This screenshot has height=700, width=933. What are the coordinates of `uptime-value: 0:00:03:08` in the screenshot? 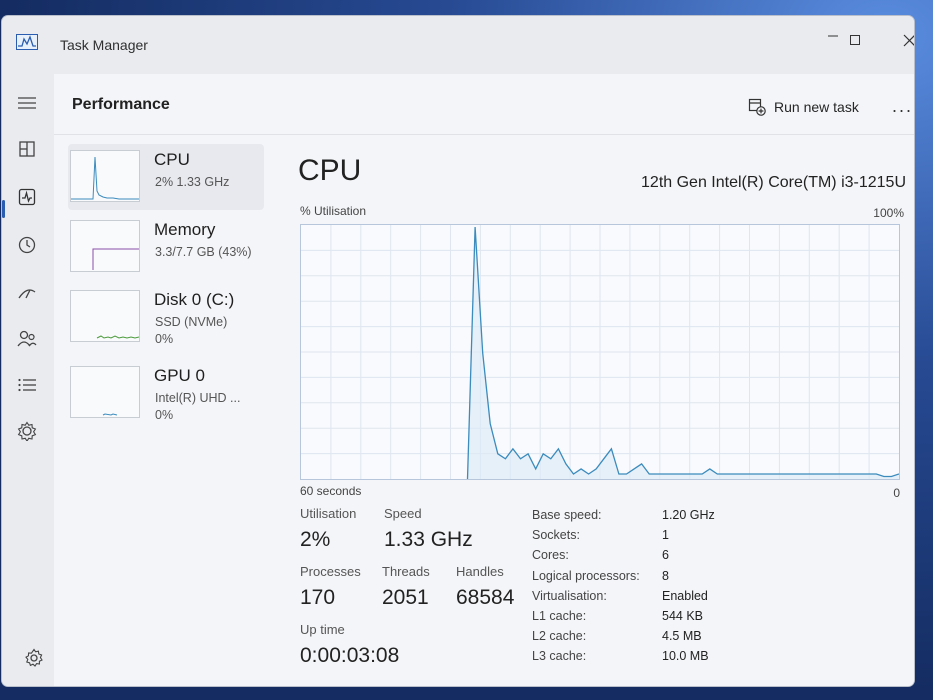 It's located at (350, 655).